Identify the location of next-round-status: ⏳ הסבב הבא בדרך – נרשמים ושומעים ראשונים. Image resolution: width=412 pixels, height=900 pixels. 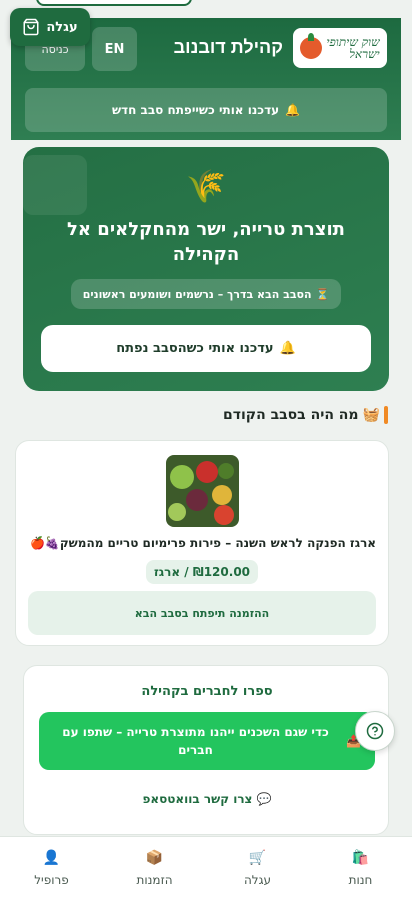
(206, 294).